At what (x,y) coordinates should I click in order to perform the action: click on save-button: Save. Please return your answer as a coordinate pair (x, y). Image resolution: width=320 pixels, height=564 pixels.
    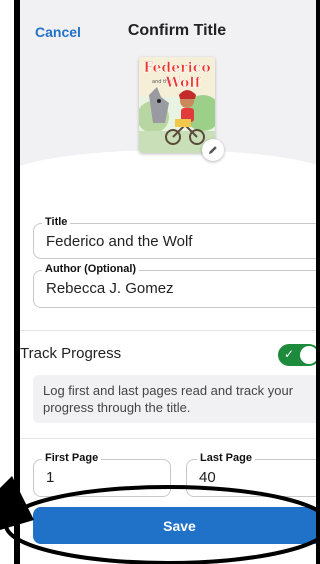
    Looking at the image, I should click on (174, 525).